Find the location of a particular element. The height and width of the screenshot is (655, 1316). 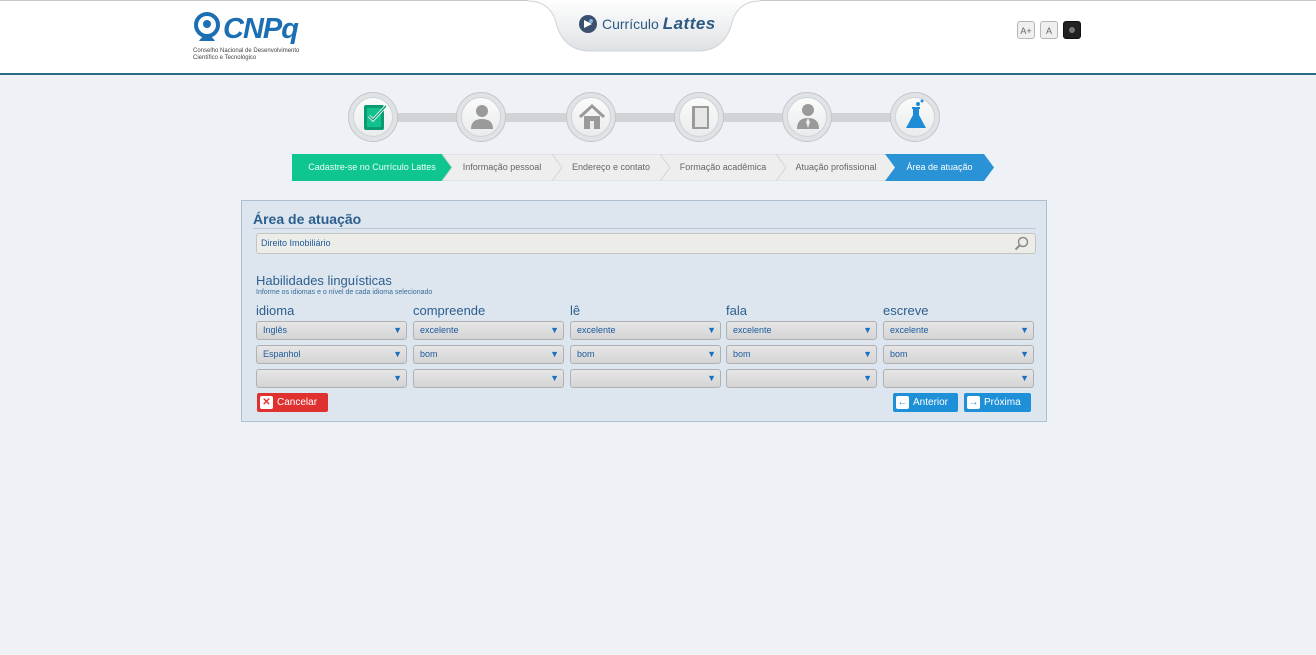

font-default-button: A is located at coordinates (1049, 30).